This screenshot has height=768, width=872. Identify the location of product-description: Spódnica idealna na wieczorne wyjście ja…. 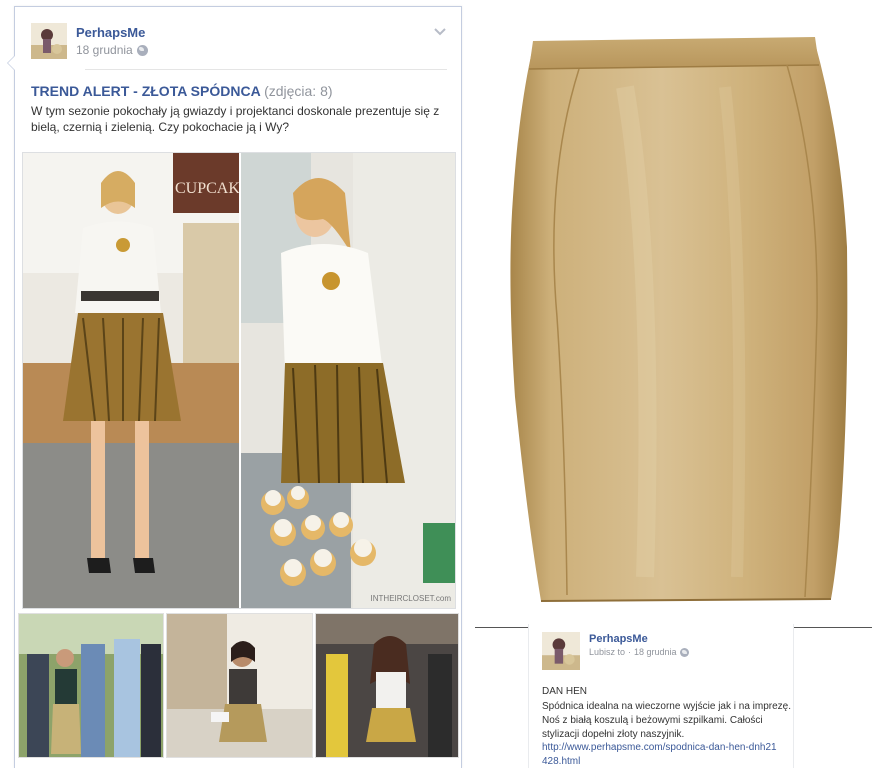
(667, 720).